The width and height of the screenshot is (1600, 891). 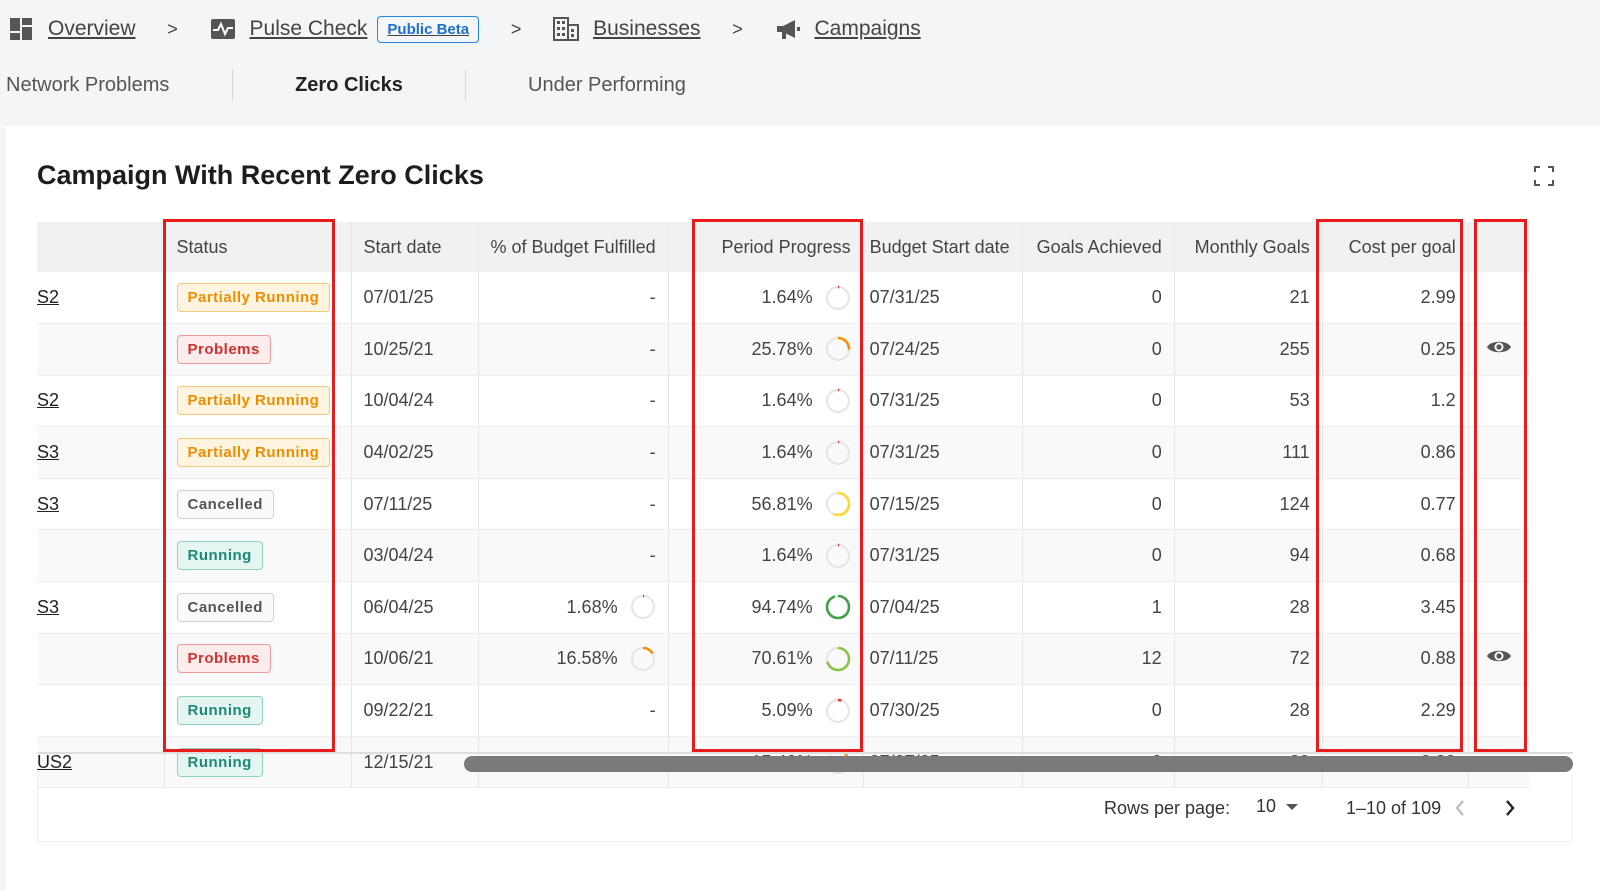 What do you see at coordinates (223, 29) in the screenshot?
I see `pulse-icon` at bounding box center [223, 29].